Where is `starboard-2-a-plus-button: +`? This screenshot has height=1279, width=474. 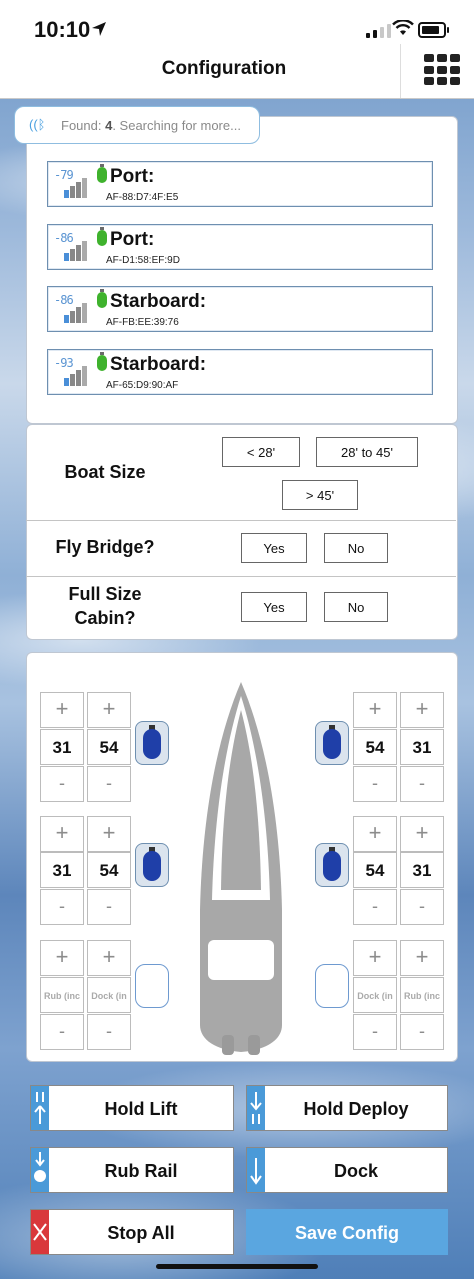 starboard-2-a-plus-button: + is located at coordinates (375, 834).